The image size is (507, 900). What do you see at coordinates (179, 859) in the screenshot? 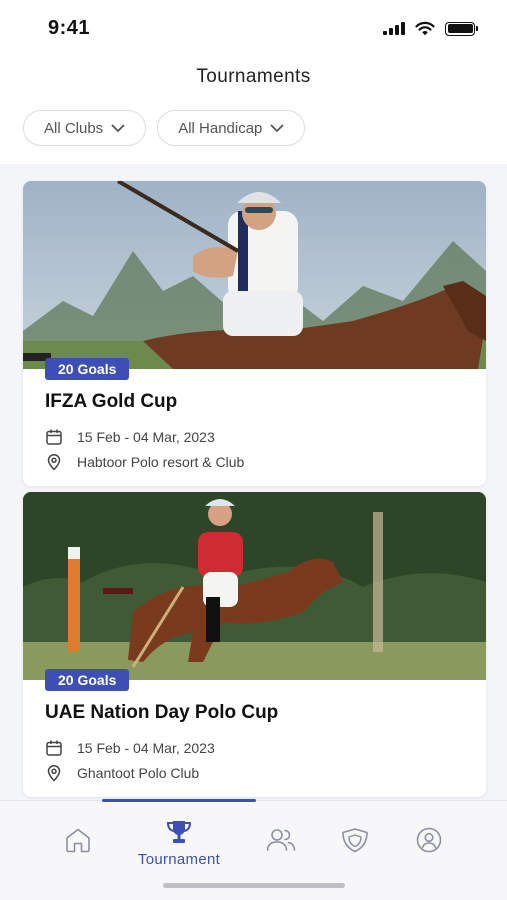
I see `nav-tournament-label: Tournament` at bounding box center [179, 859].